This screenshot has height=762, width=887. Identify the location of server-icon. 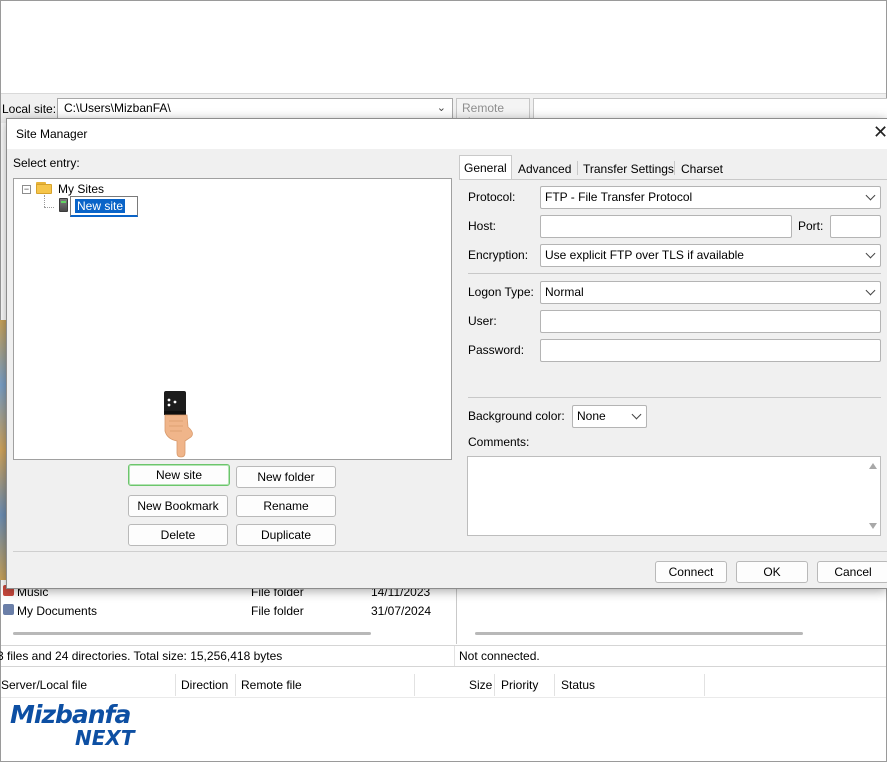
(63, 205).